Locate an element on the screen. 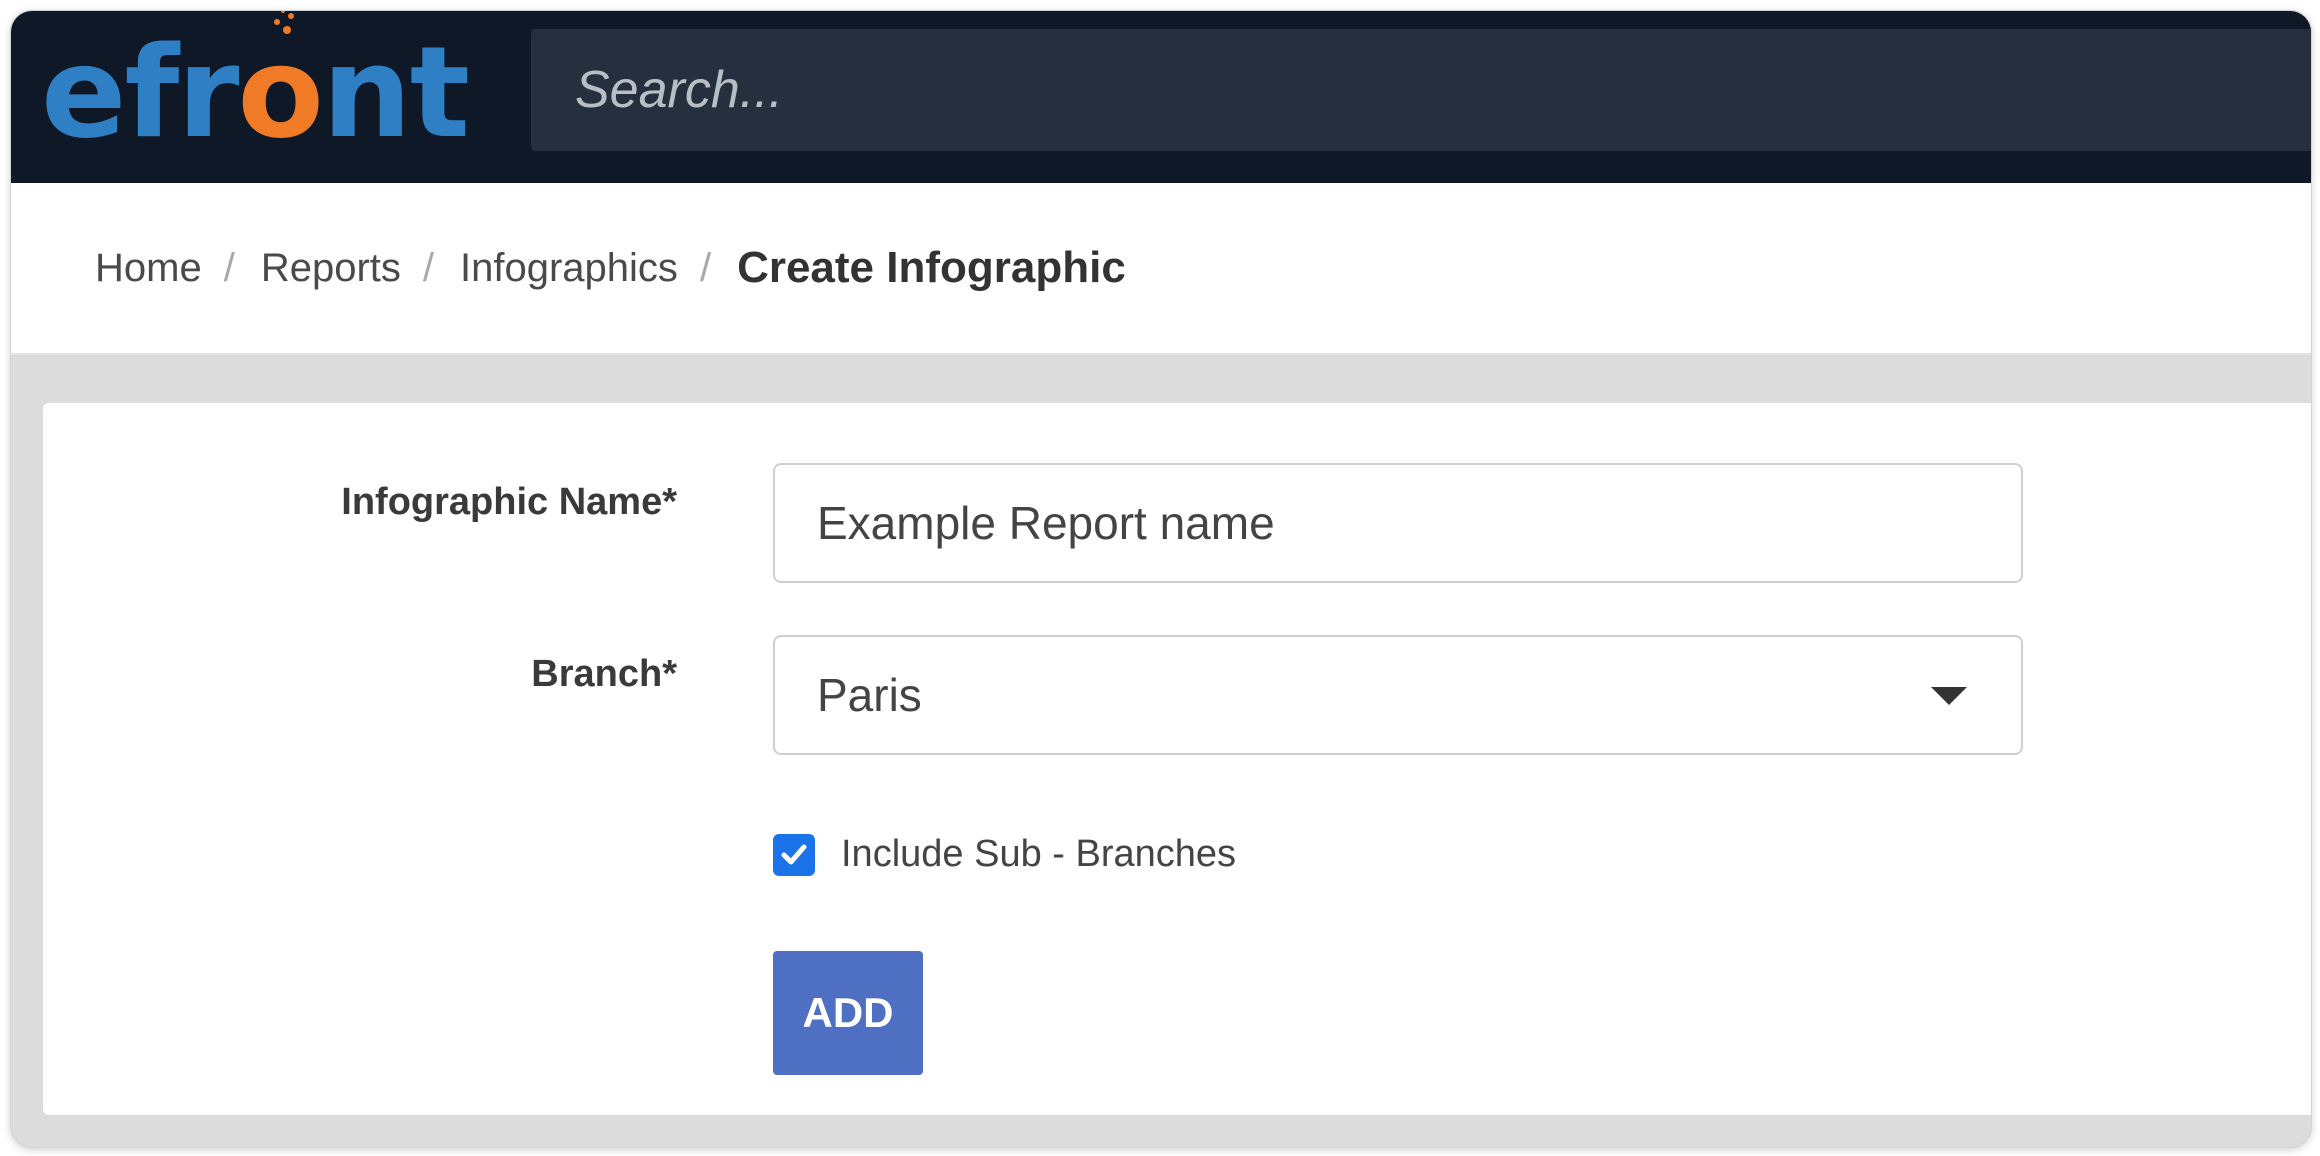 This screenshot has width=2320, height=1156. caret-down-icon is located at coordinates (1949, 696).